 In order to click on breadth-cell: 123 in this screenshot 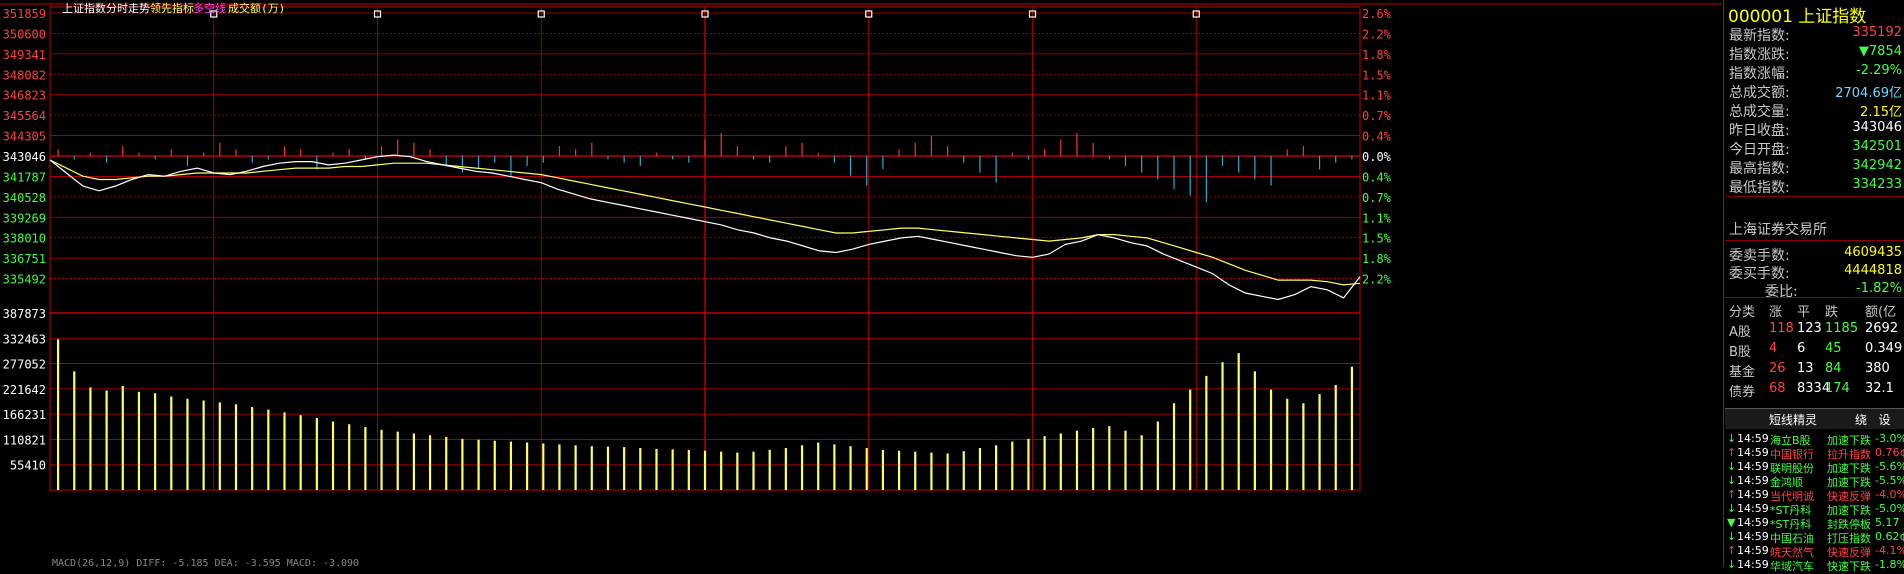, I will do `click(1809, 328)`.